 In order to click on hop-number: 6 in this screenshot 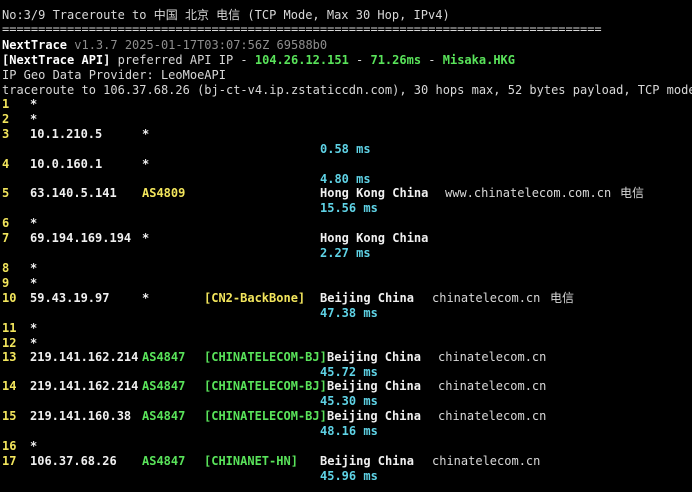, I will do `click(6, 223)`.